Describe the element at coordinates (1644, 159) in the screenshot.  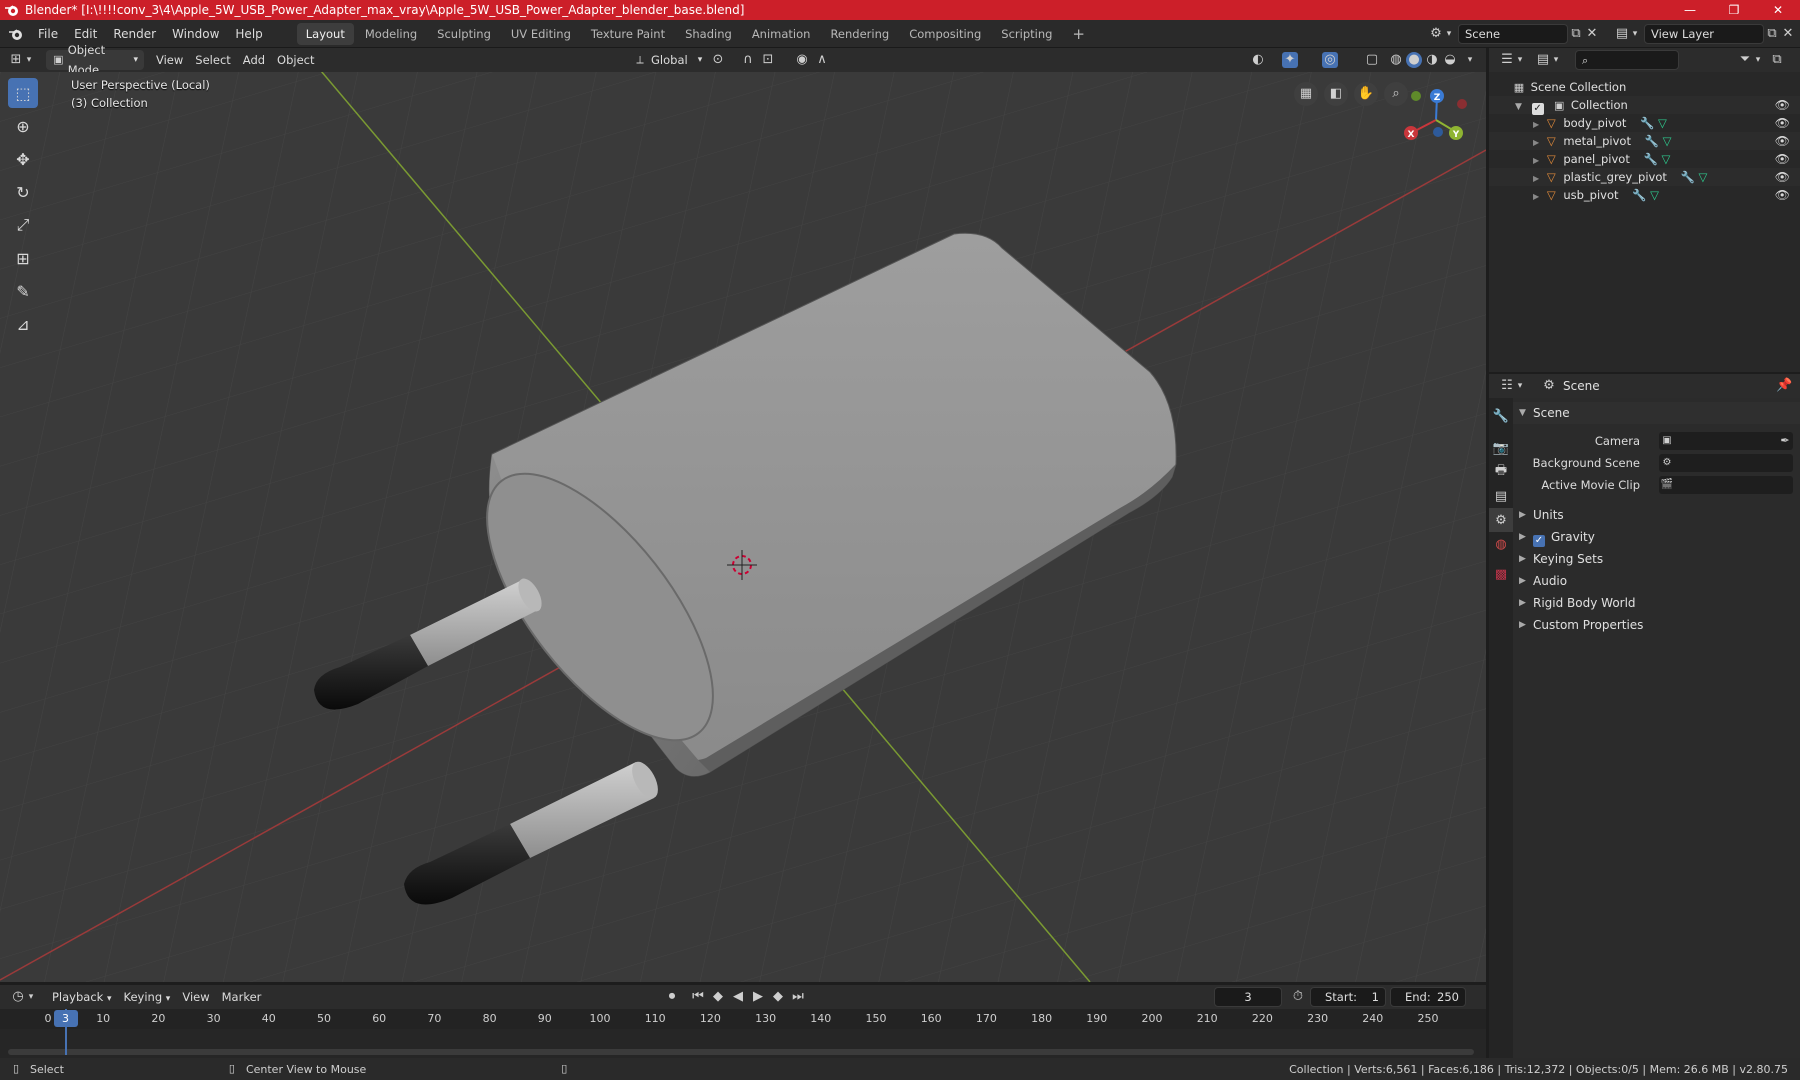
I see `outliner-item: ▶ ▽ panel_pivot 🔧 ▽ 👁` at that location.